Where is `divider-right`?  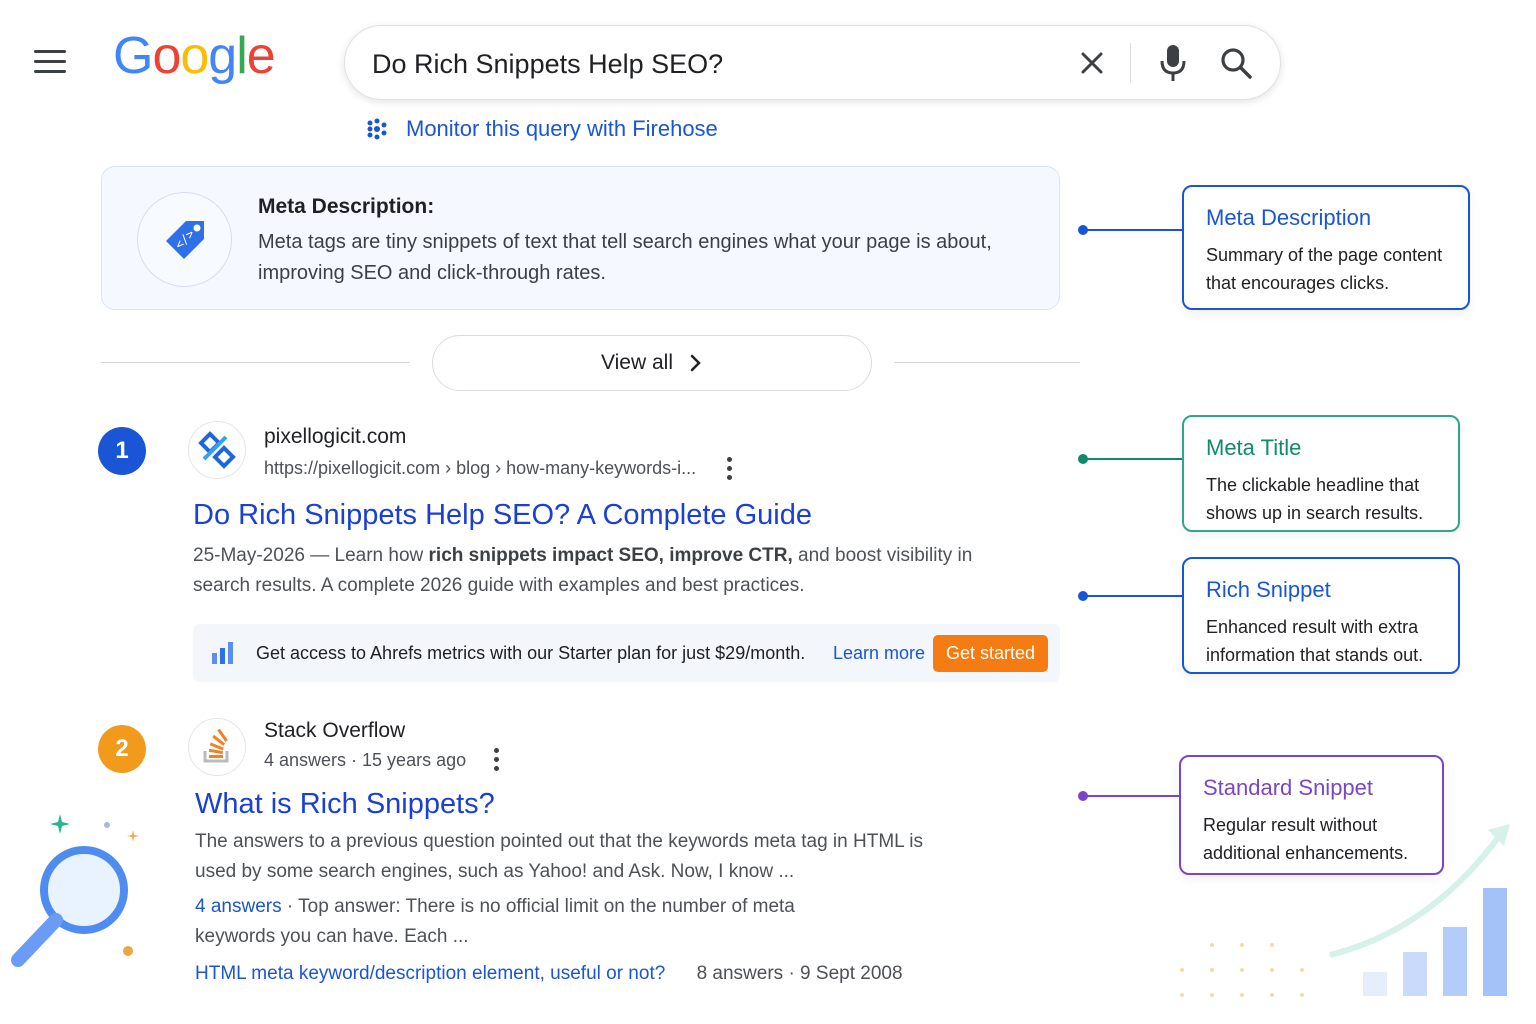 divider-right is located at coordinates (987, 362).